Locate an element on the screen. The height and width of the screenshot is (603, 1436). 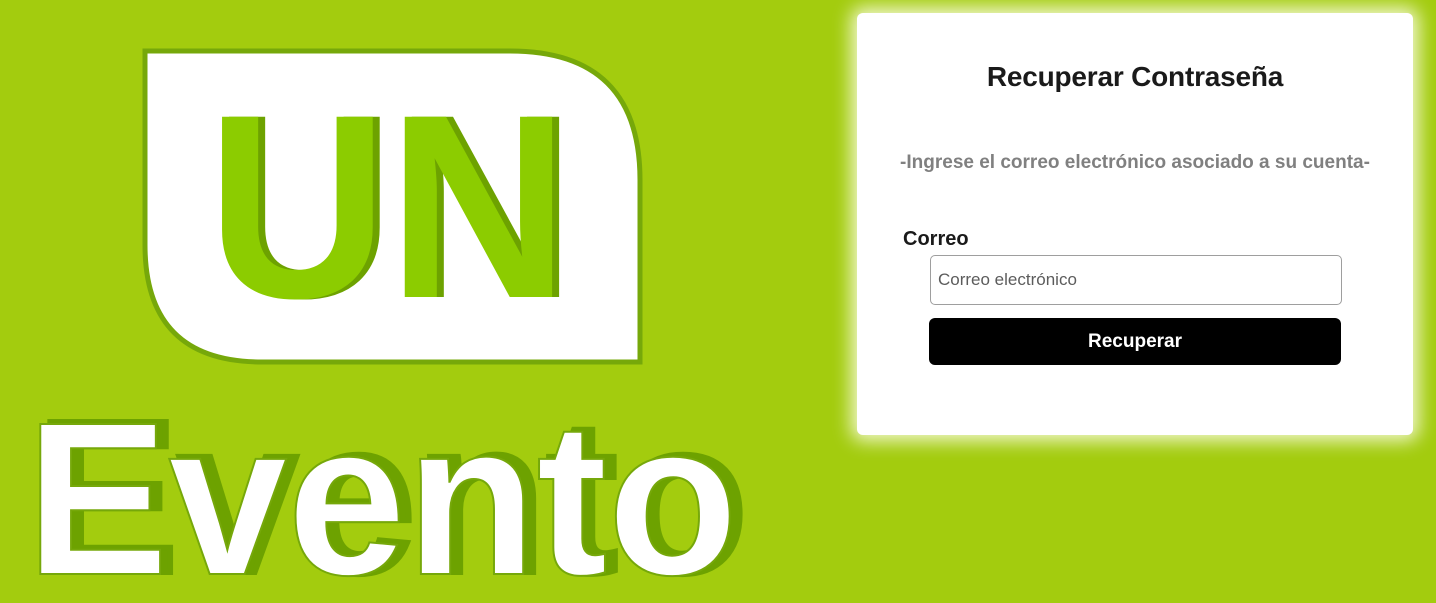
recover-password-title: Recuperar Contraseña is located at coordinates (1135, 76).